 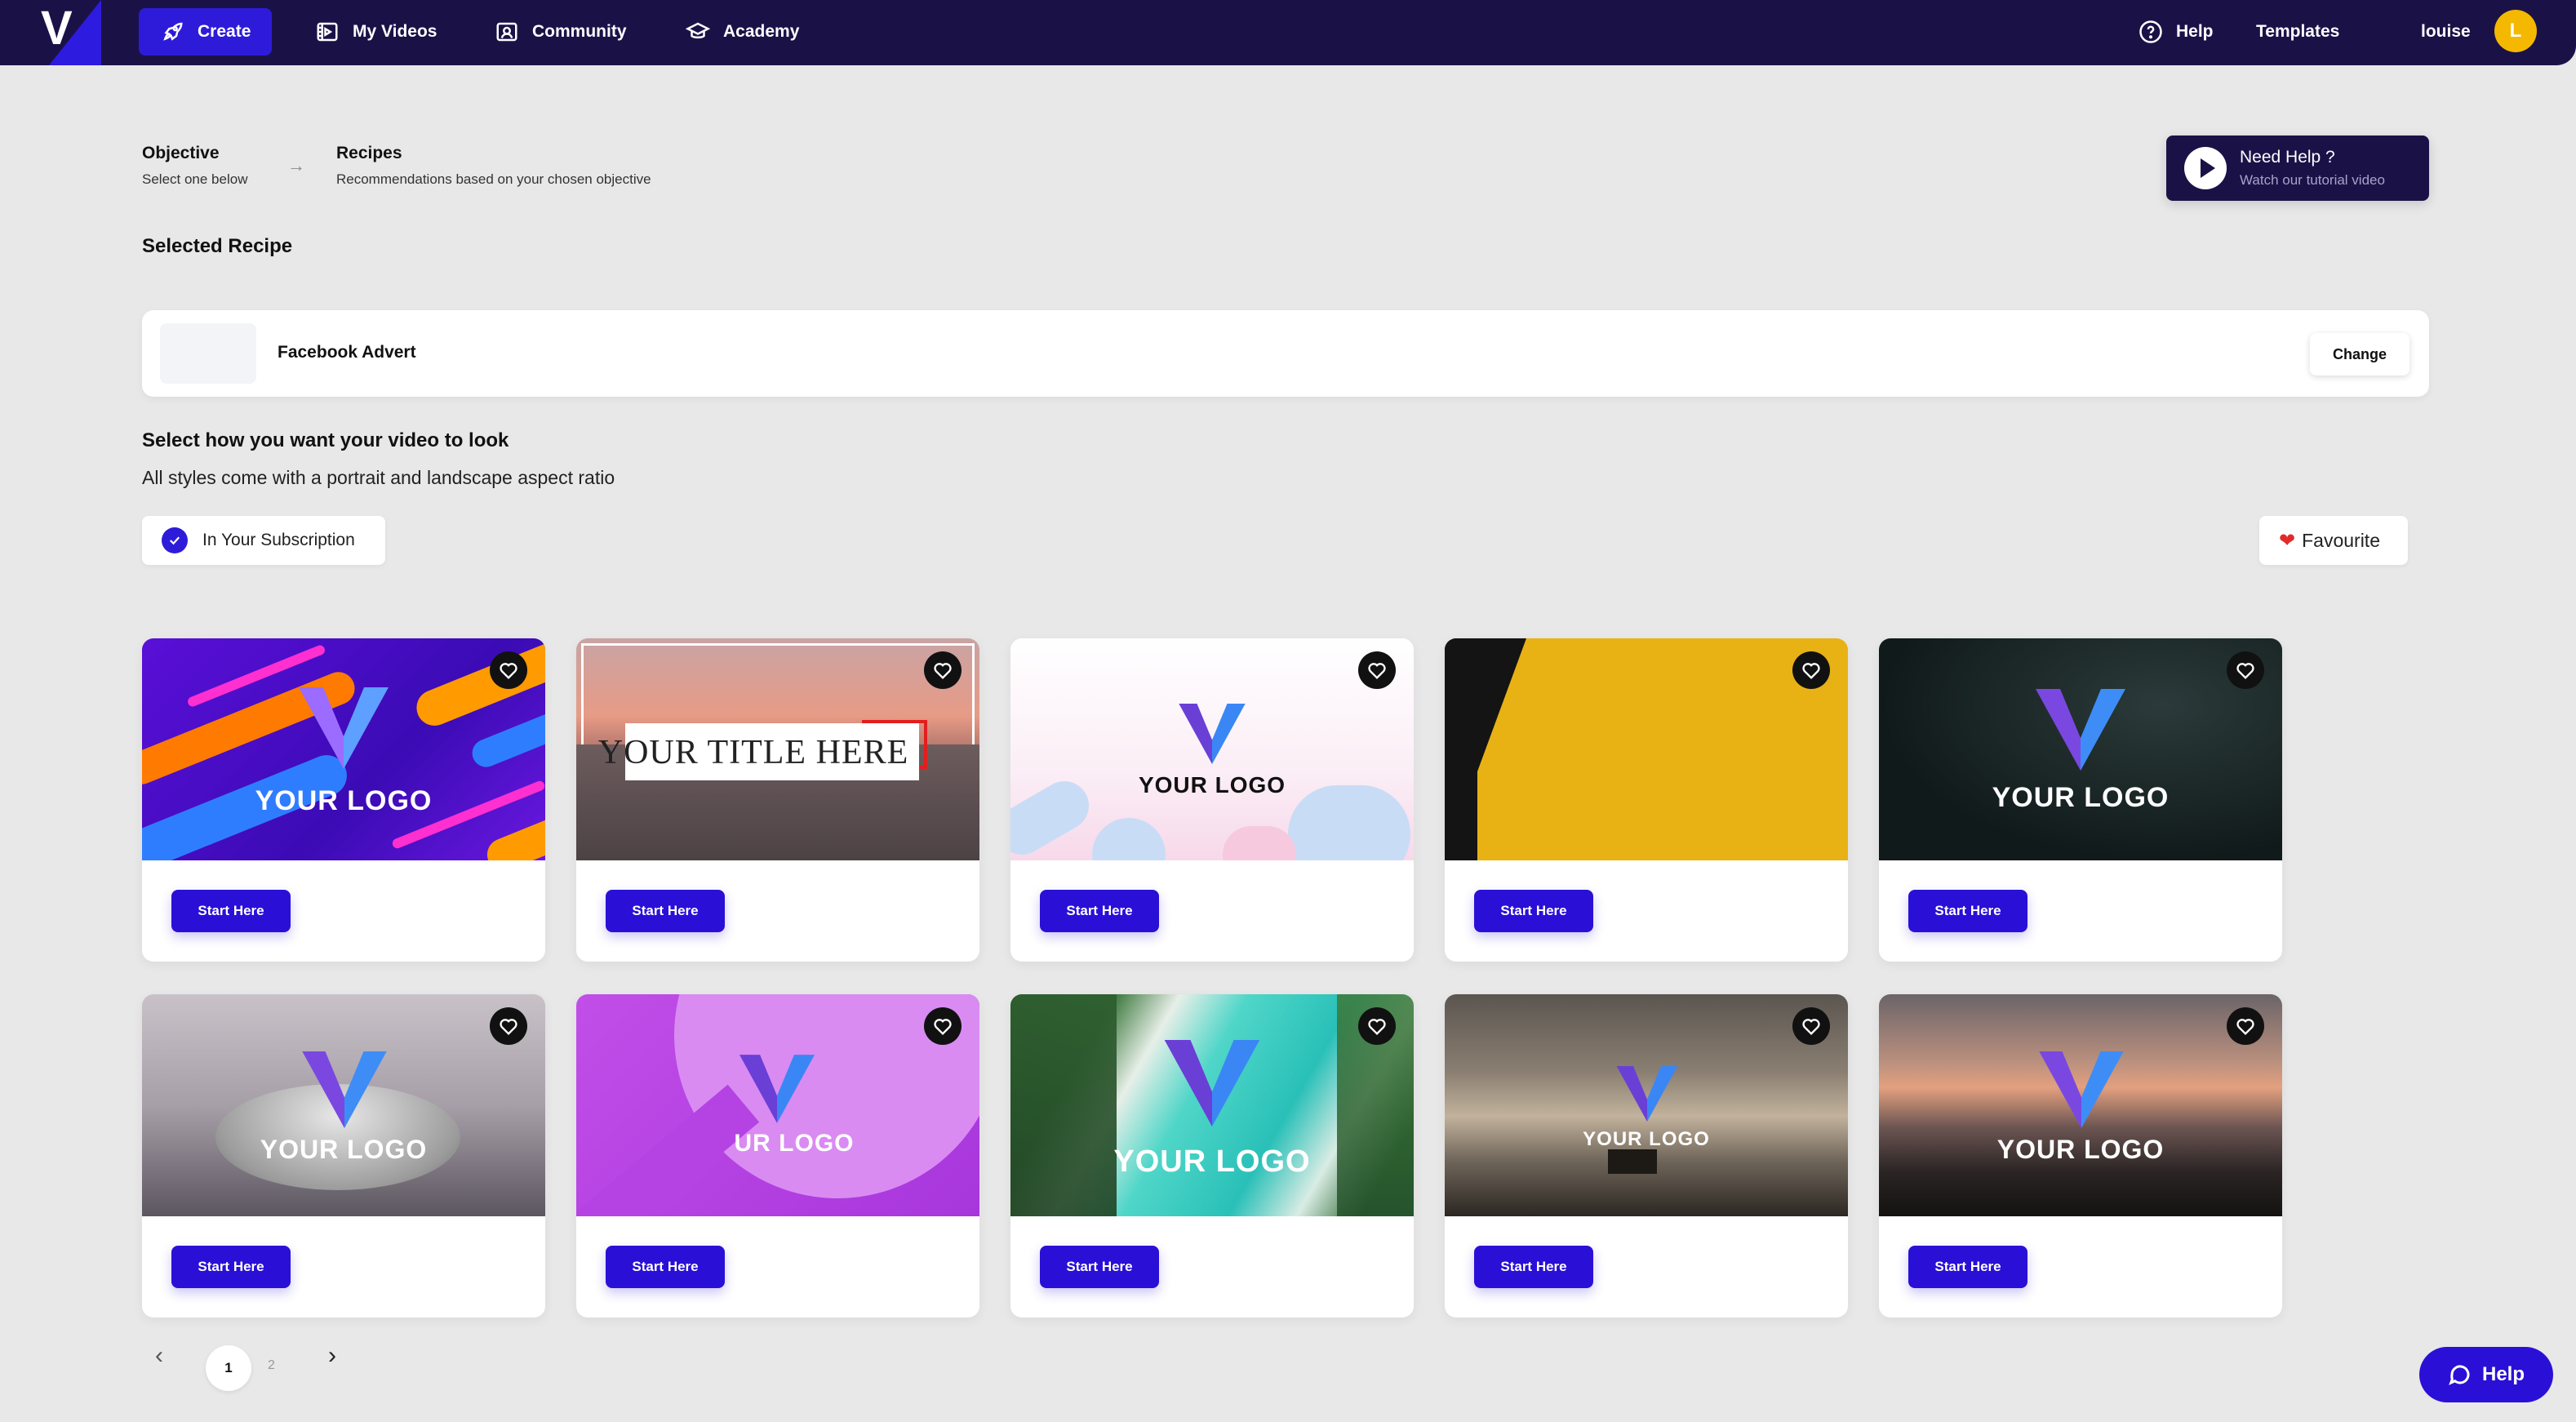 I want to click on nav-my-videos-label: My Videos, so click(x=395, y=32).